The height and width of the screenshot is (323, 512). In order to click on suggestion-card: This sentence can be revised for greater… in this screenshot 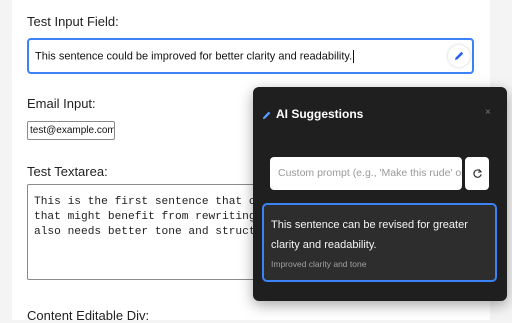, I will do `click(379, 242)`.